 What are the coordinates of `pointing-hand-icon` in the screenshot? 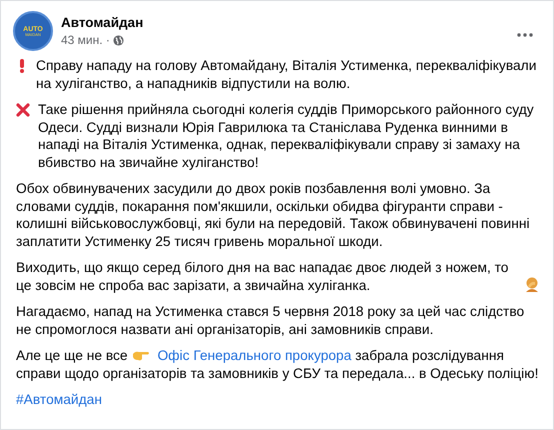 It's located at (141, 355).